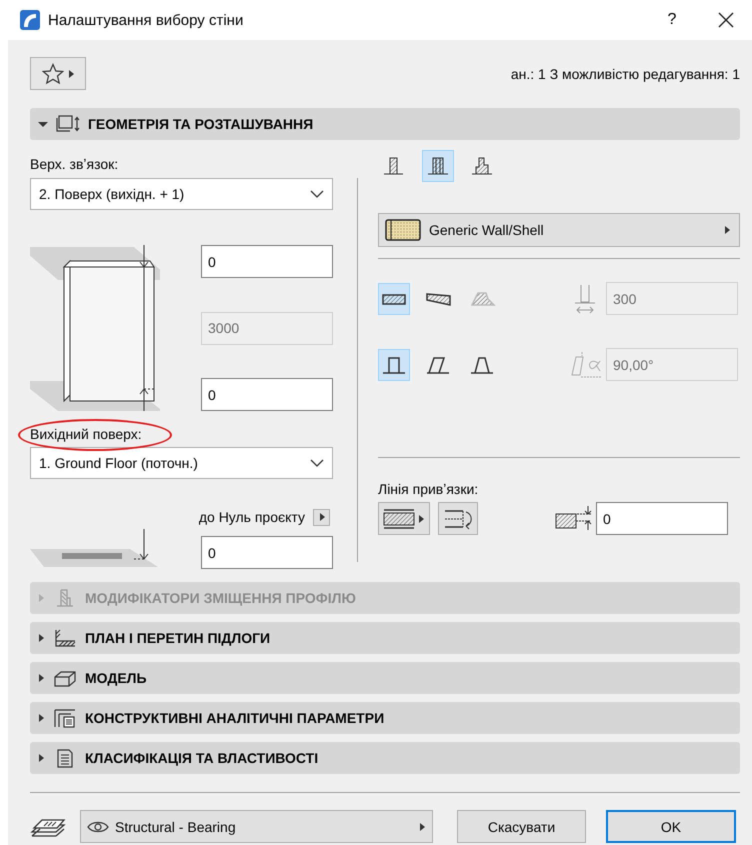  Describe the element at coordinates (385, 718) in the screenshot. I see `section-header: КОНСТРУКТИВНІ АНАЛІТИЧНІ ПАРАМЕТРИ` at that location.